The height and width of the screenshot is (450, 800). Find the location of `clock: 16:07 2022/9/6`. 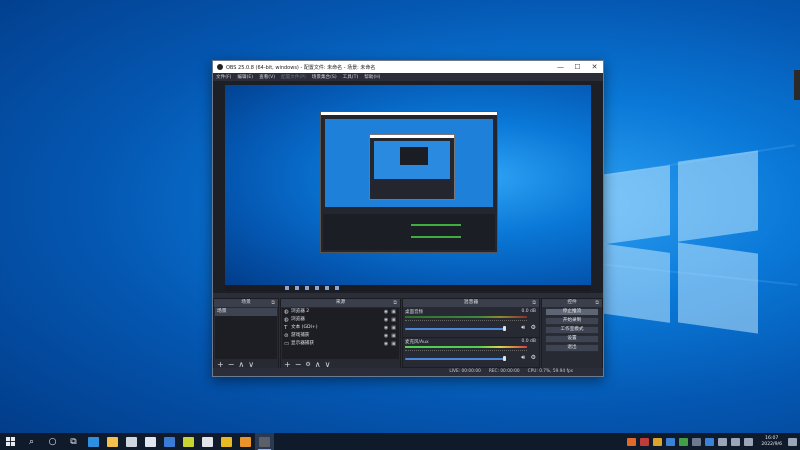

clock: 16:07 2022/9/6 is located at coordinates (771, 442).